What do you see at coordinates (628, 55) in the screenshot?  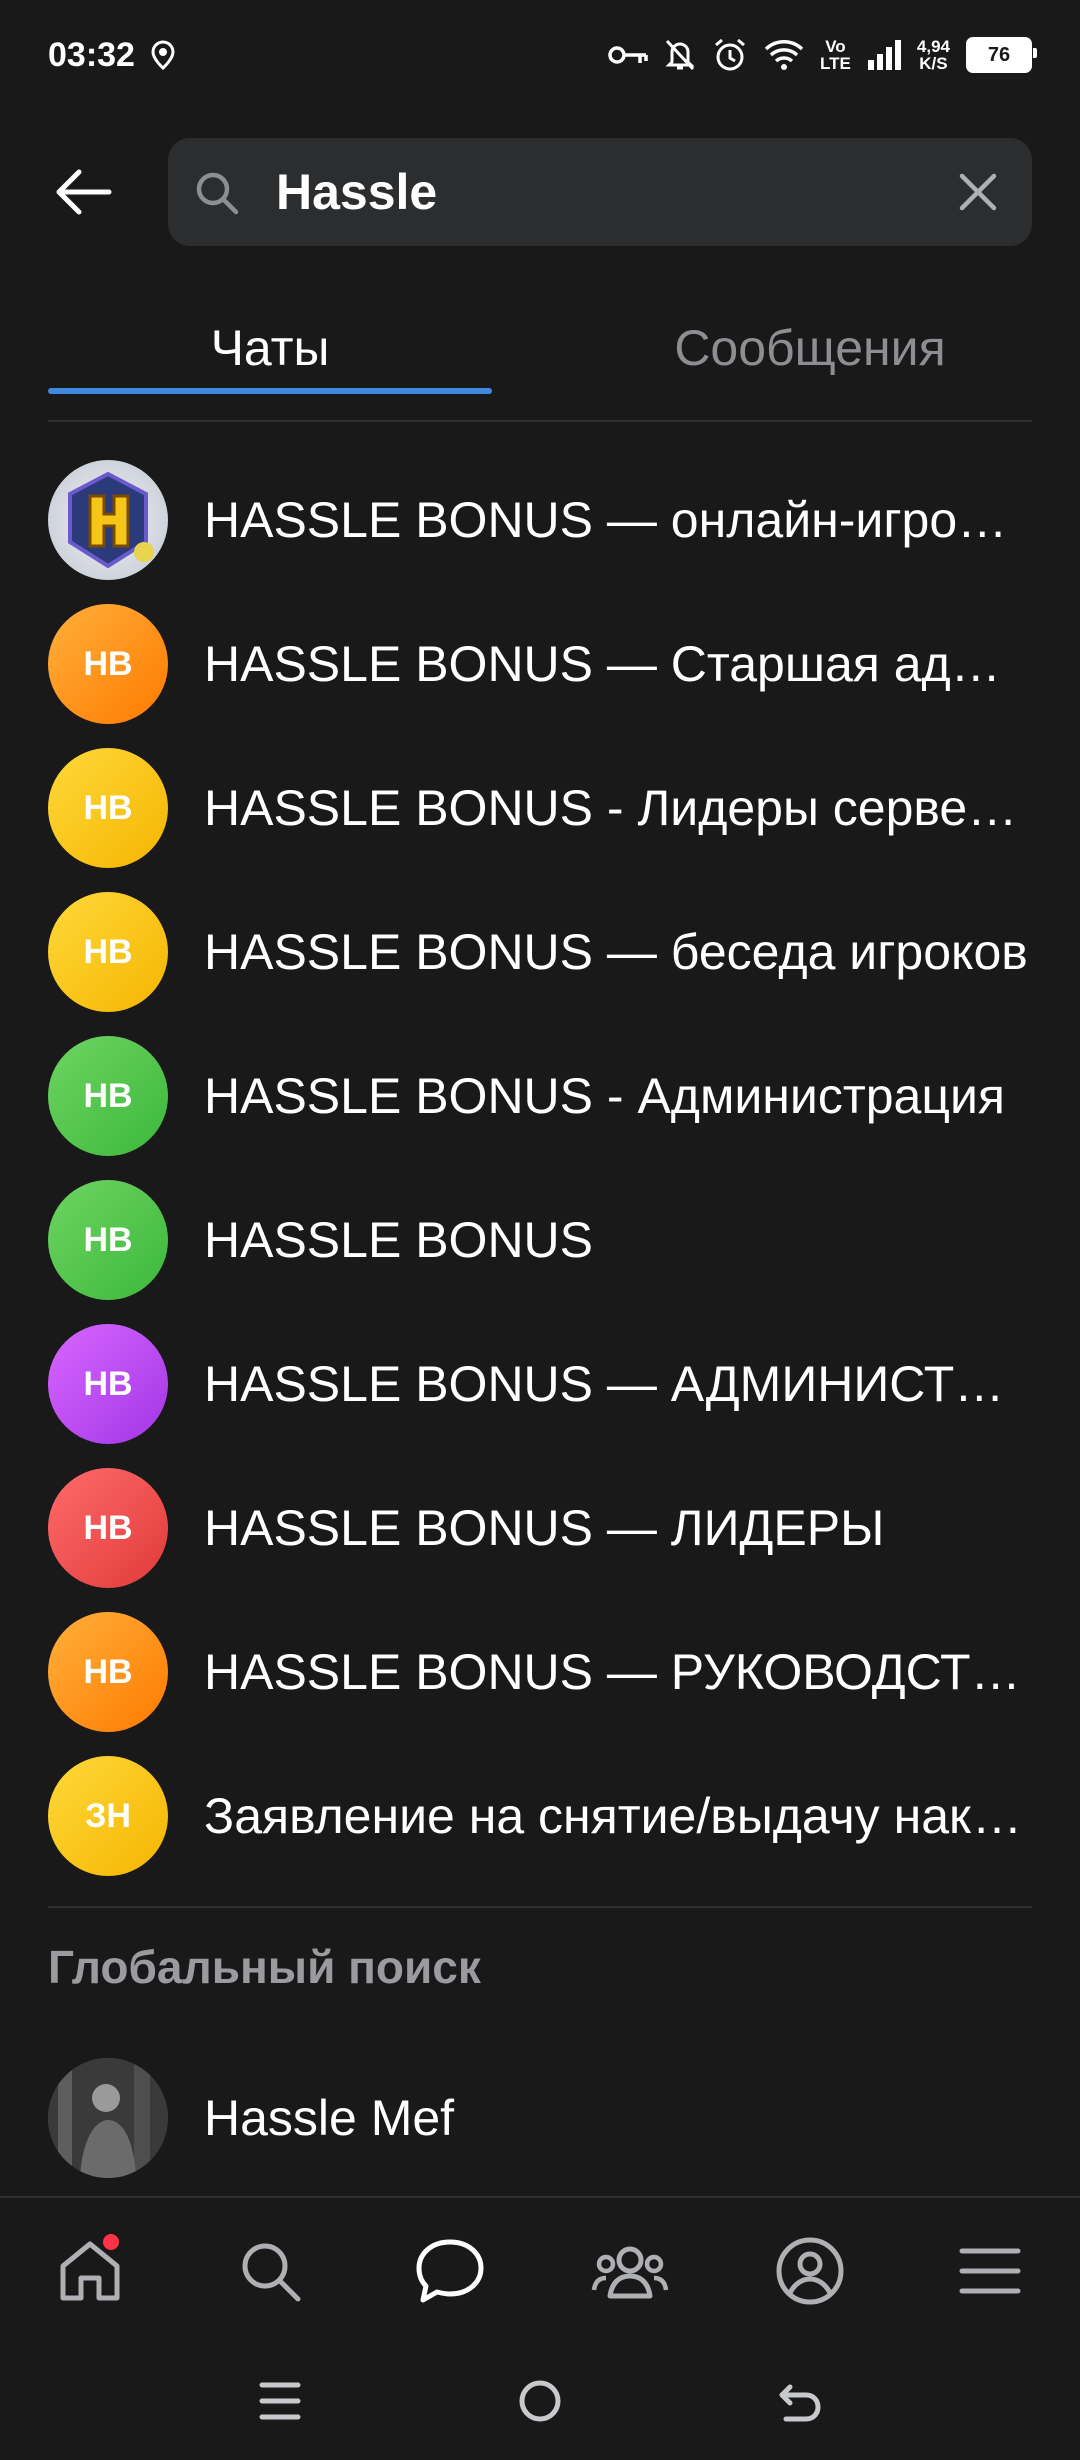 I see `vpn-key-icon` at bounding box center [628, 55].